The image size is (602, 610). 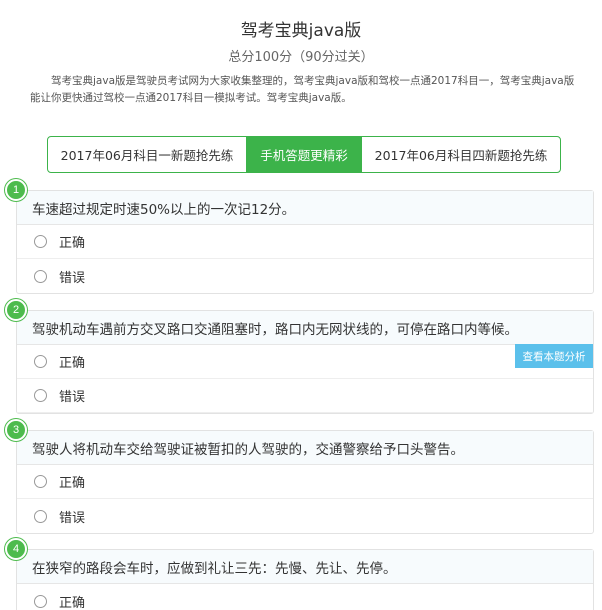 What do you see at coordinates (147, 154) in the screenshot?
I see `tab-subject-one-new: 2017年06月科目一新题抢先练` at bounding box center [147, 154].